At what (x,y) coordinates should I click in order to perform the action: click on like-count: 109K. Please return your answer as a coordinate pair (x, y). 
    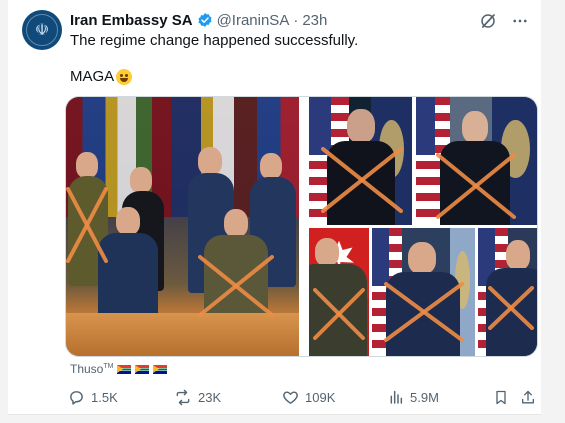
    Looking at the image, I should click on (320, 397).